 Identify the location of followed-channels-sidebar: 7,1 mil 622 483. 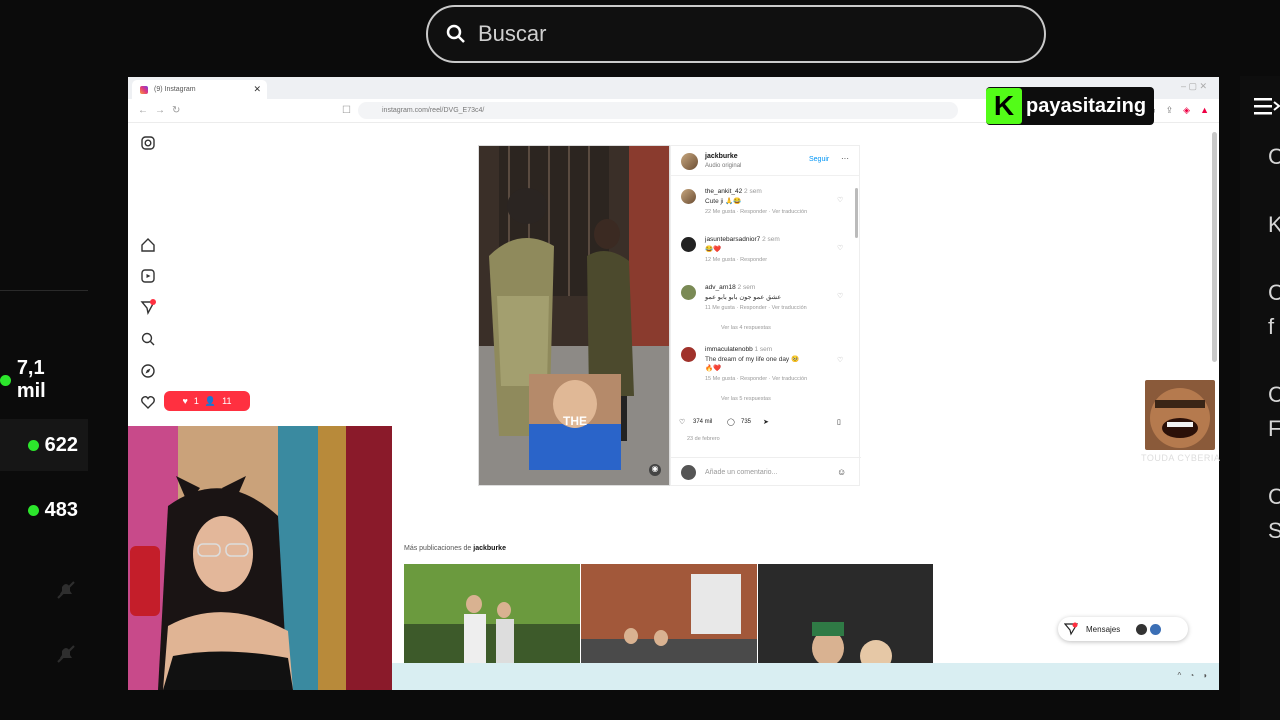
(47, 395).